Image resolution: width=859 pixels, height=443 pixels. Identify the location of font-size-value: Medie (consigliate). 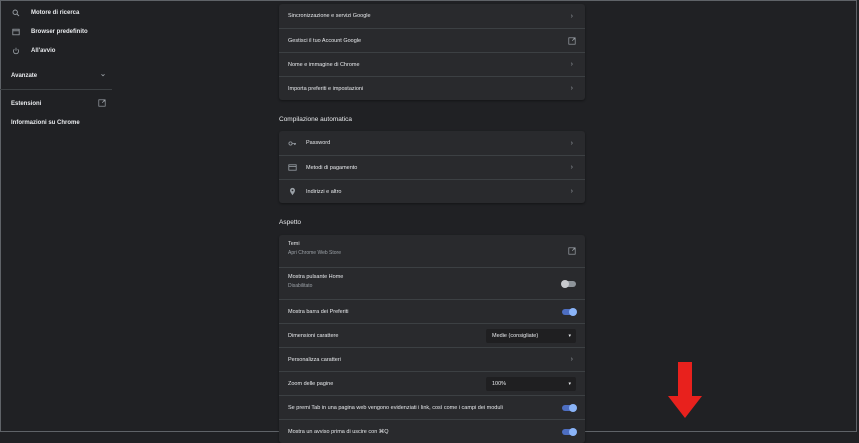
(515, 335).